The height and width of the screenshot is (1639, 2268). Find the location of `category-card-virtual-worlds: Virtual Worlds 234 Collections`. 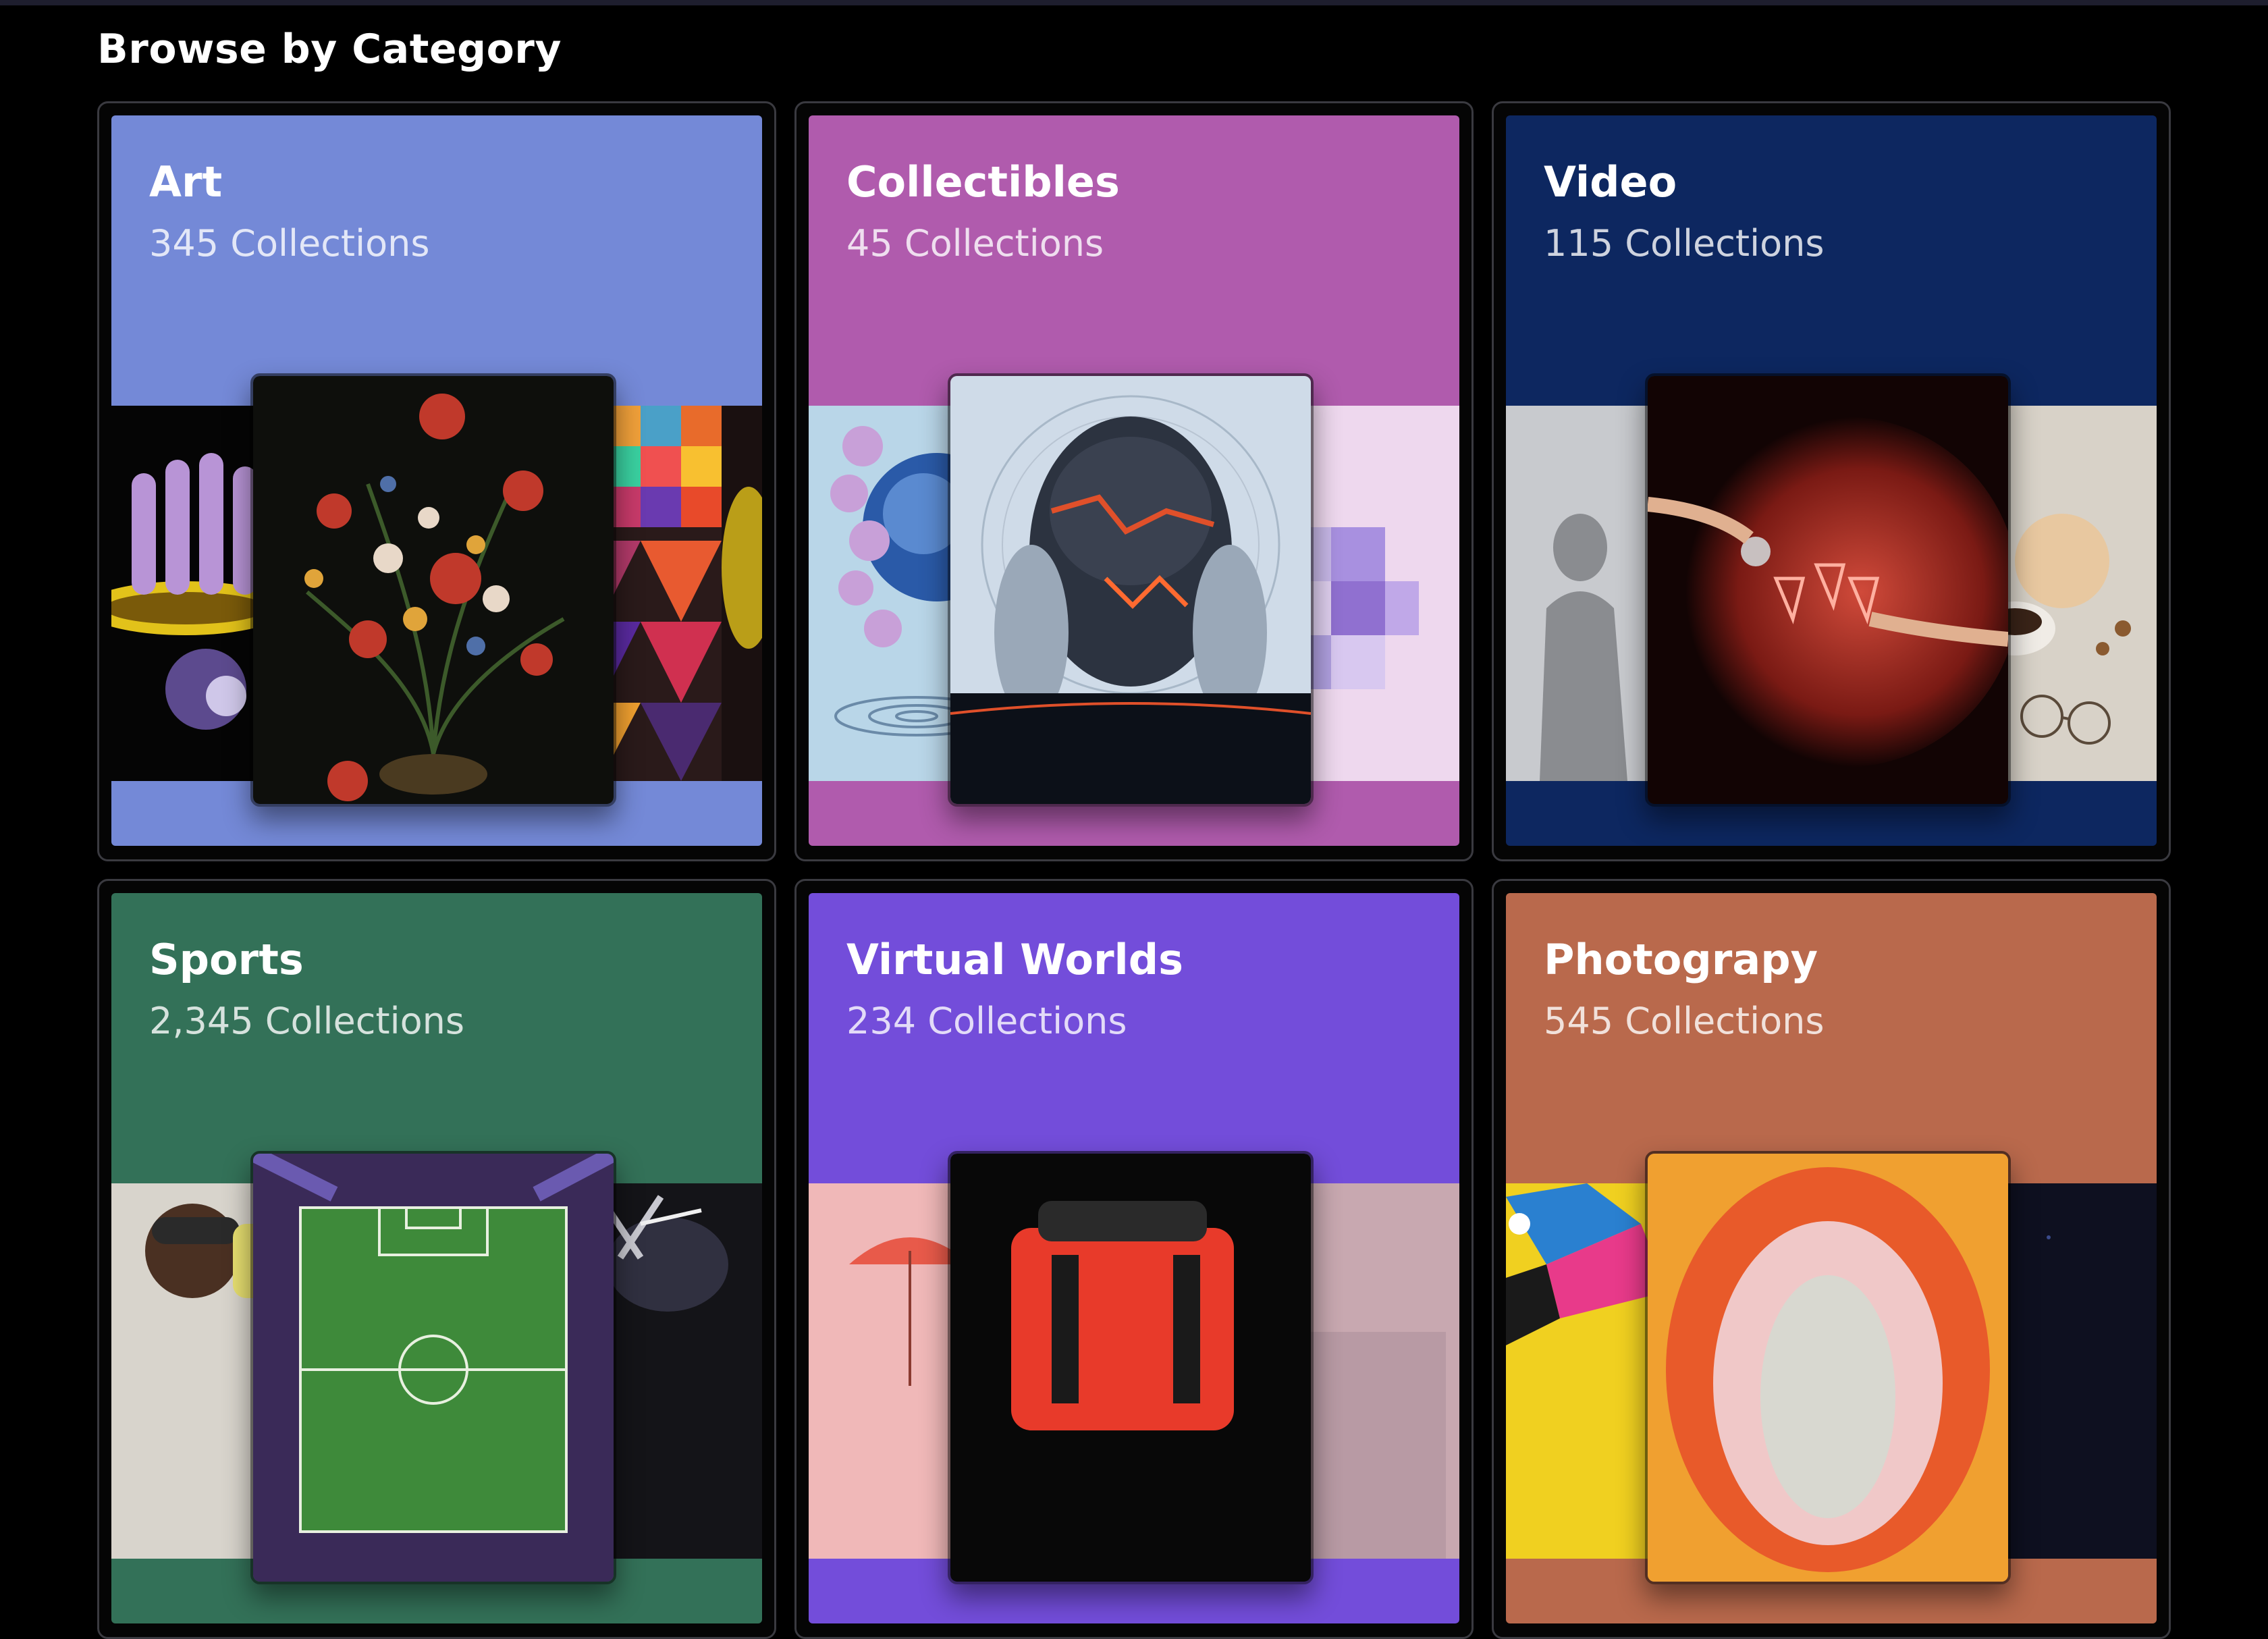

category-card-virtual-worlds: Virtual Worlds 234 Collections is located at coordinates (1134, 1259).